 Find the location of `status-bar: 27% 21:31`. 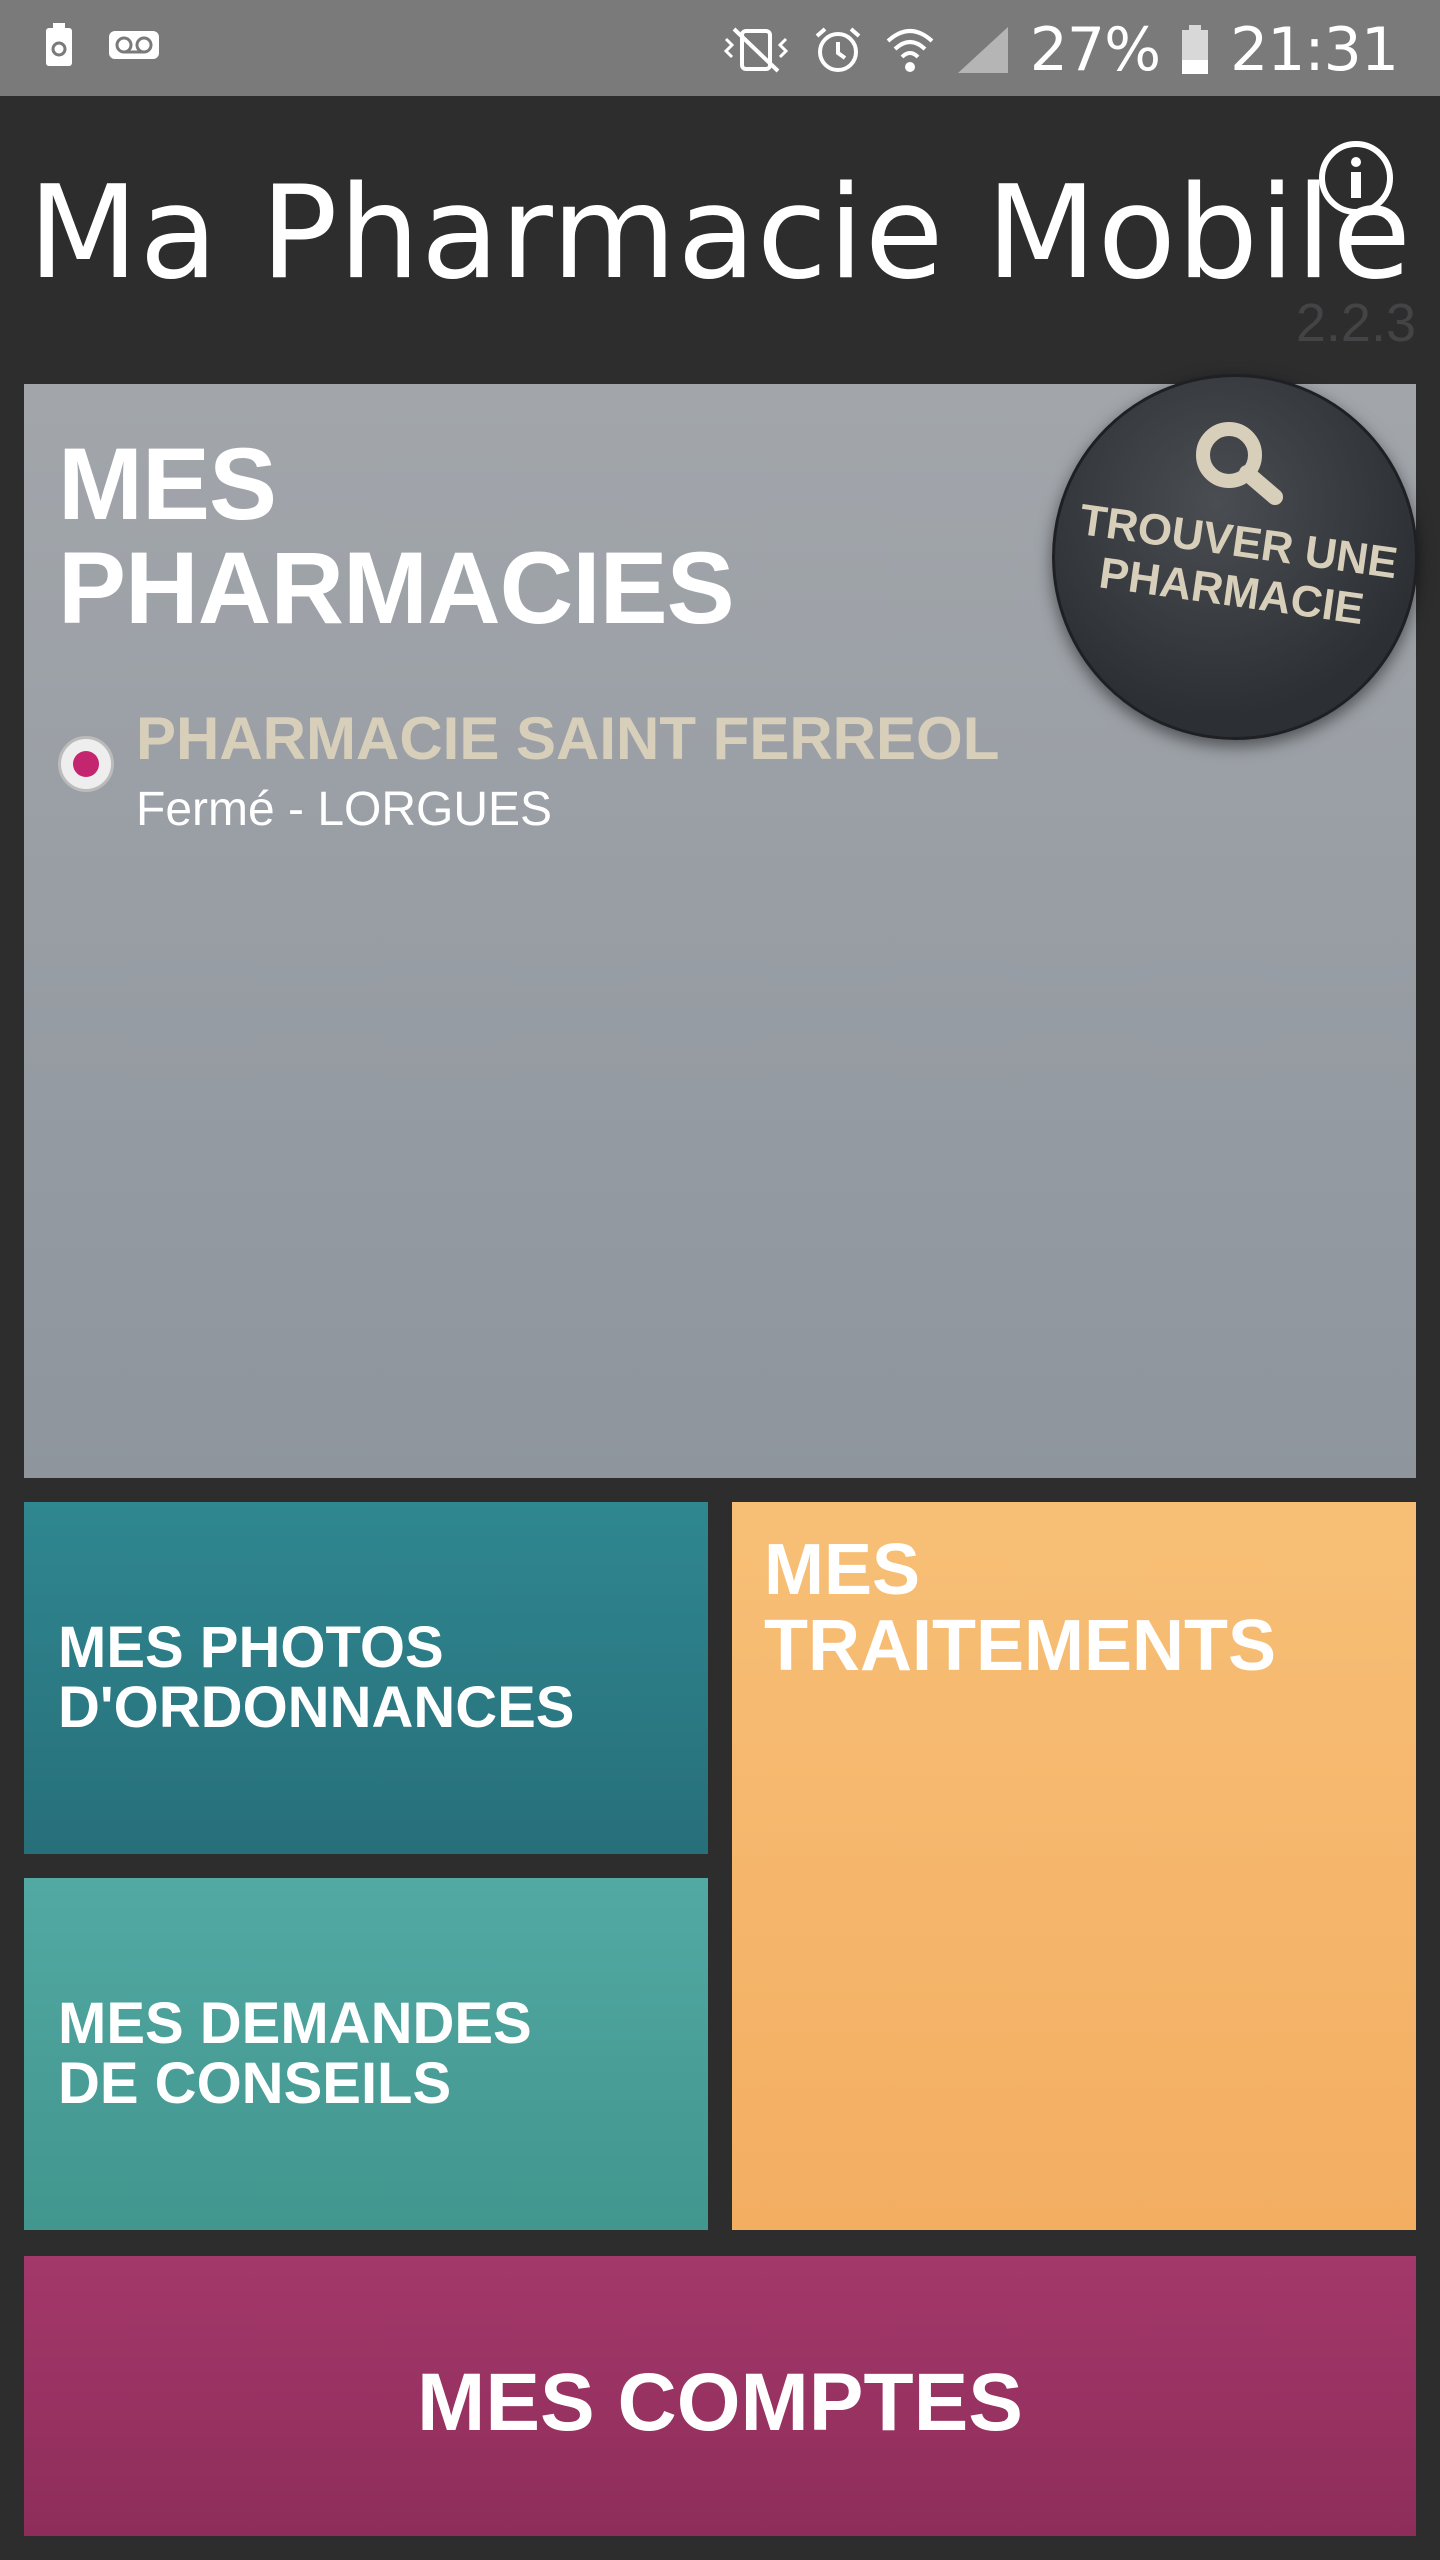

status-bar: 27% 21:31 is located at coordinates (720, 48).